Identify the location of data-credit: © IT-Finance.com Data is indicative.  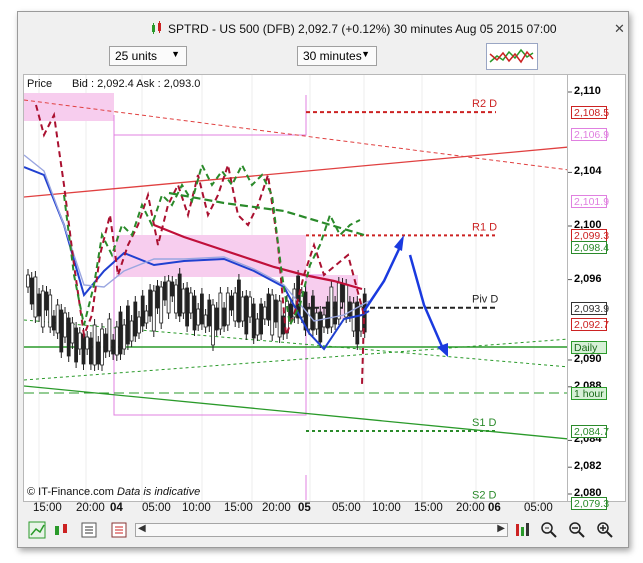
(113, 492).